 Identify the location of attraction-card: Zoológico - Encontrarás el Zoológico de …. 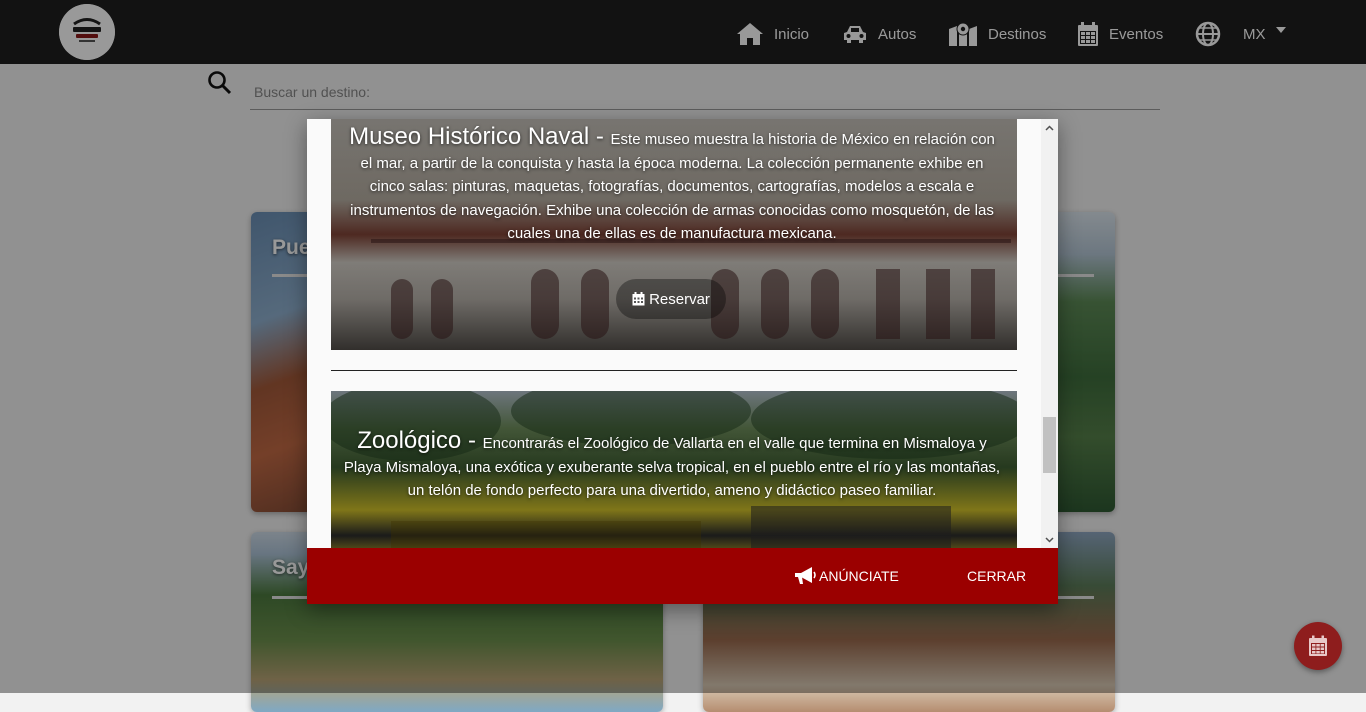
(674, 469).